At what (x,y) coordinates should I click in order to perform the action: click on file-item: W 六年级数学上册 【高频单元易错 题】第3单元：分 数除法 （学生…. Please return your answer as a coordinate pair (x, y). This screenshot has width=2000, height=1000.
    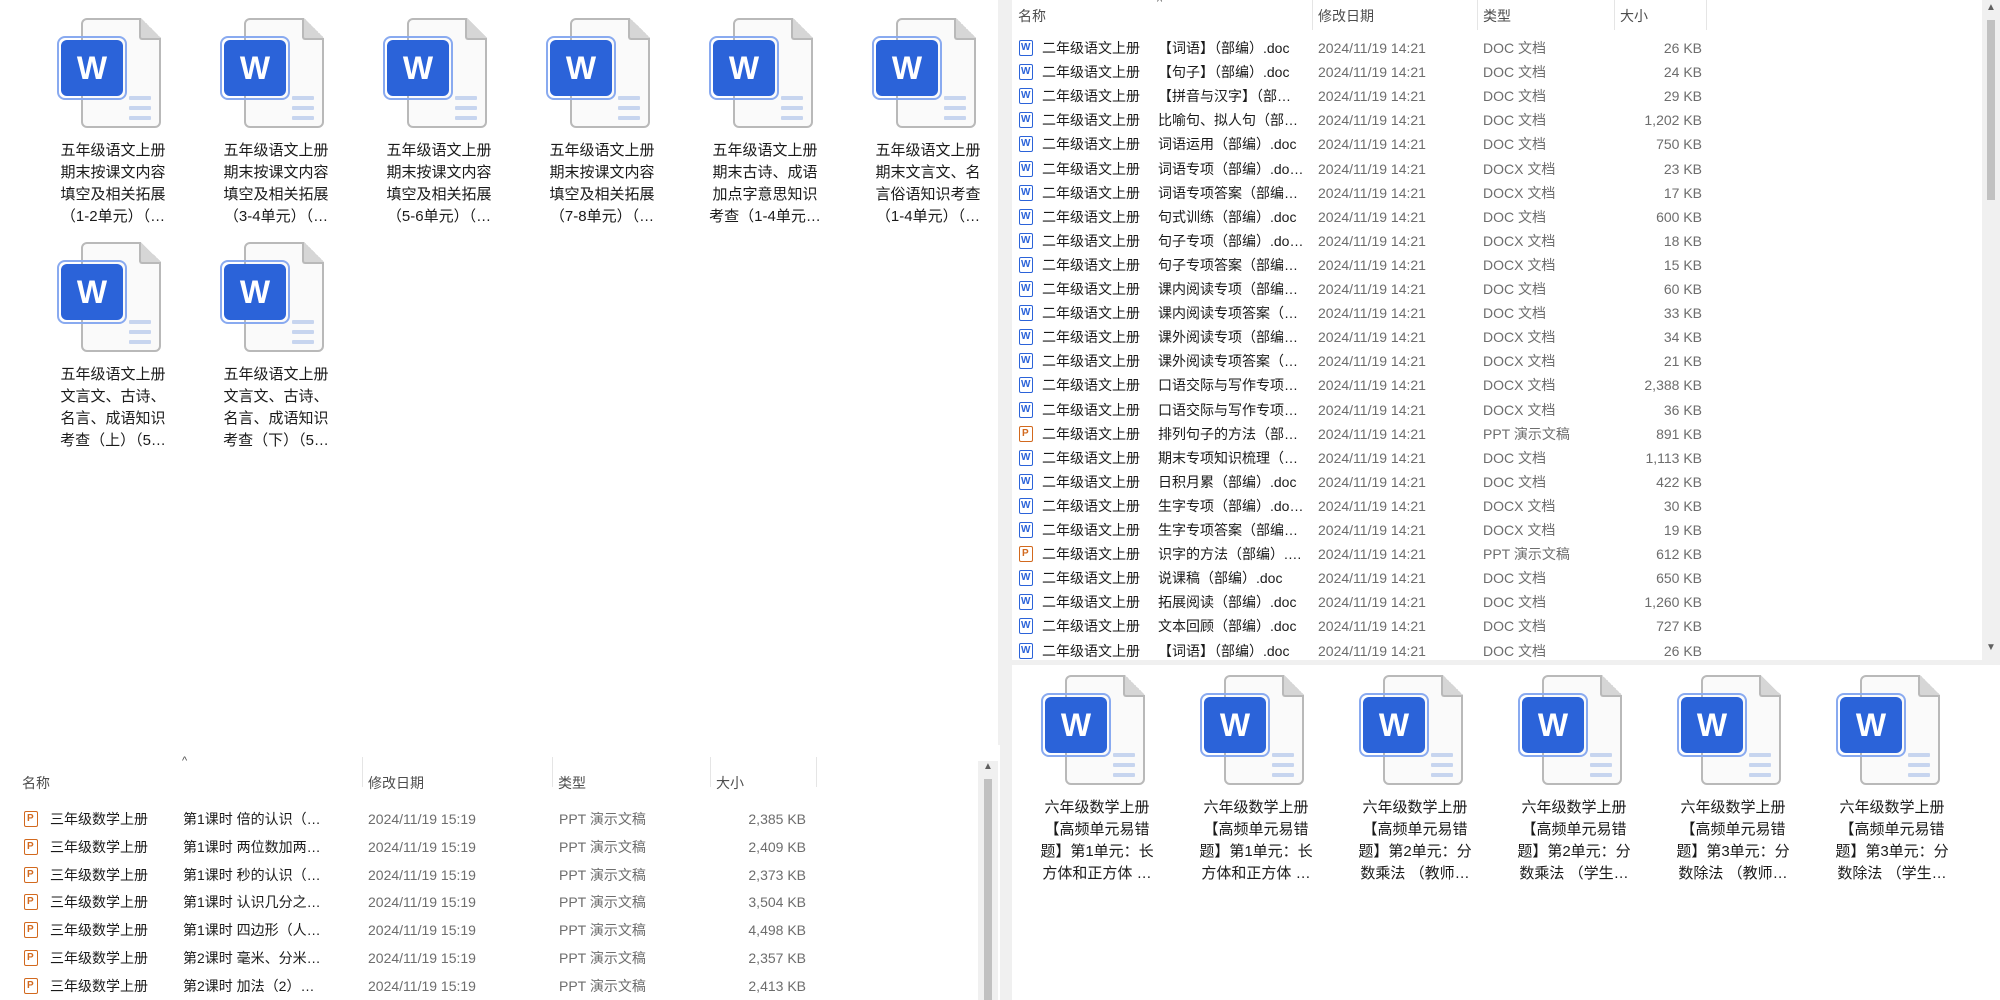
    Looking at the image, I should click on (1892, 780).